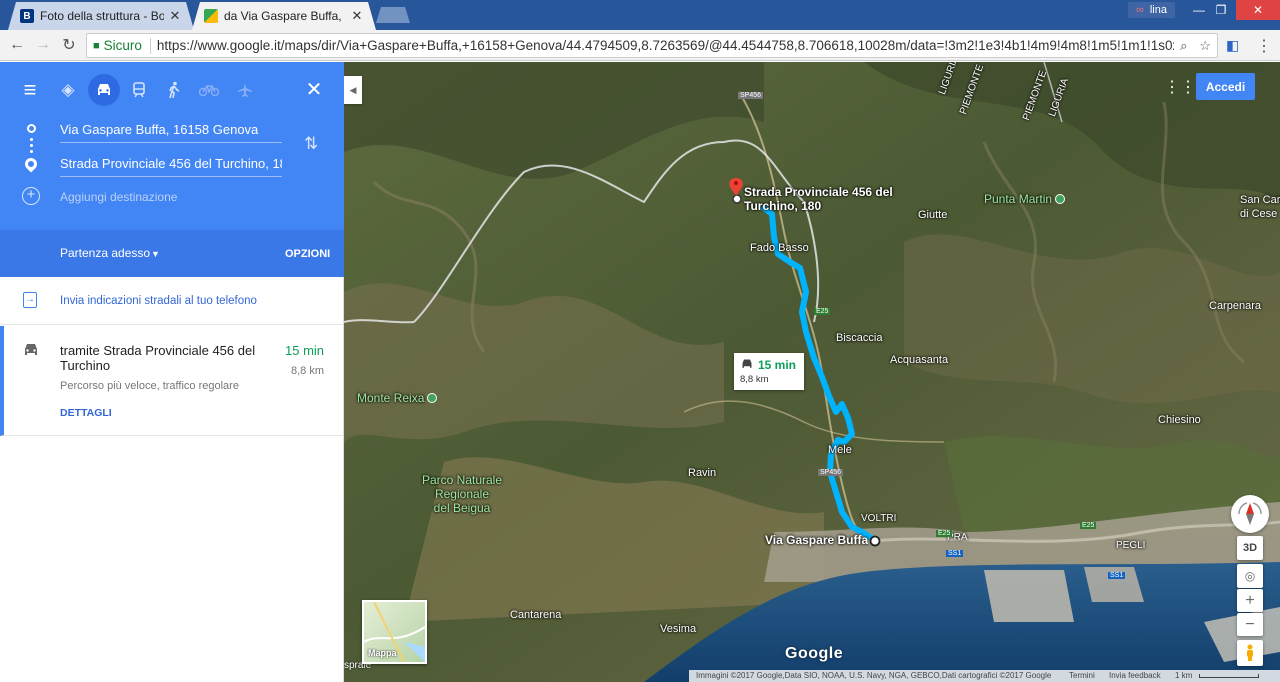 The width and height of the screenshot is (1280, 682). What do you see at coordinates (1183, 46) in the screenshot?
I see `zoom-icon: ⌕` at bounding box center [1183, 46].